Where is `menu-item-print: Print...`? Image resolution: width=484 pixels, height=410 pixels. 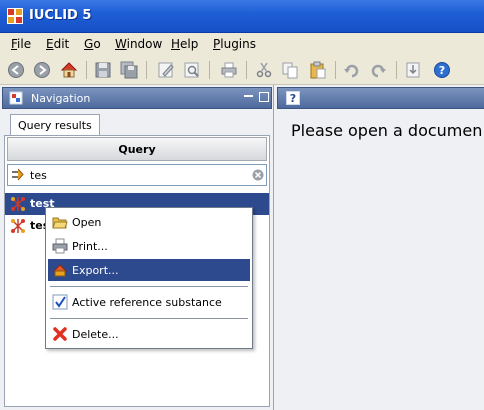 menu-item-print: Print... is located at coordinates (149, 246).